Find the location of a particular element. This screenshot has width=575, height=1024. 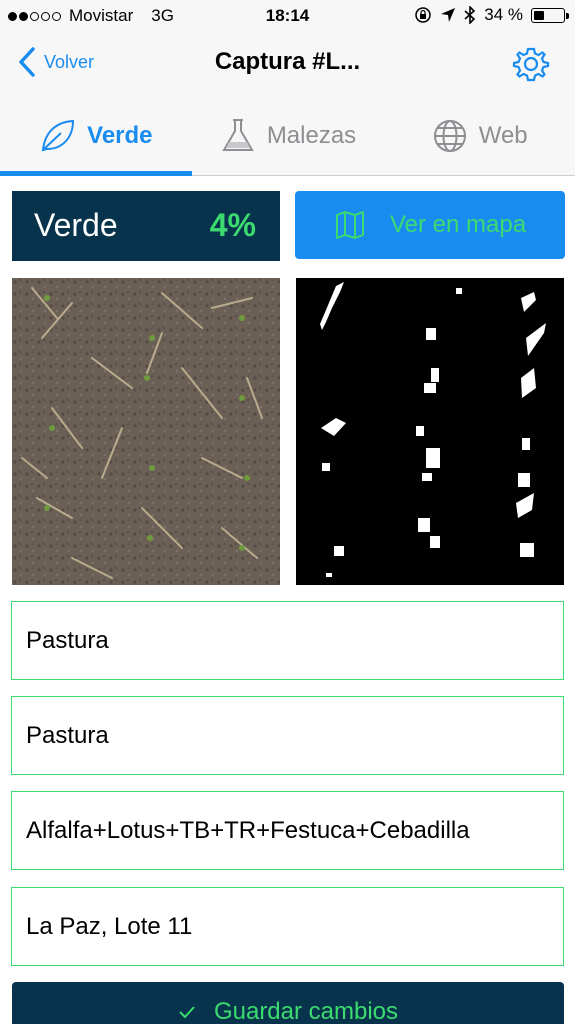

field-crop-type: Pastura is located at coordinates (287, 640).